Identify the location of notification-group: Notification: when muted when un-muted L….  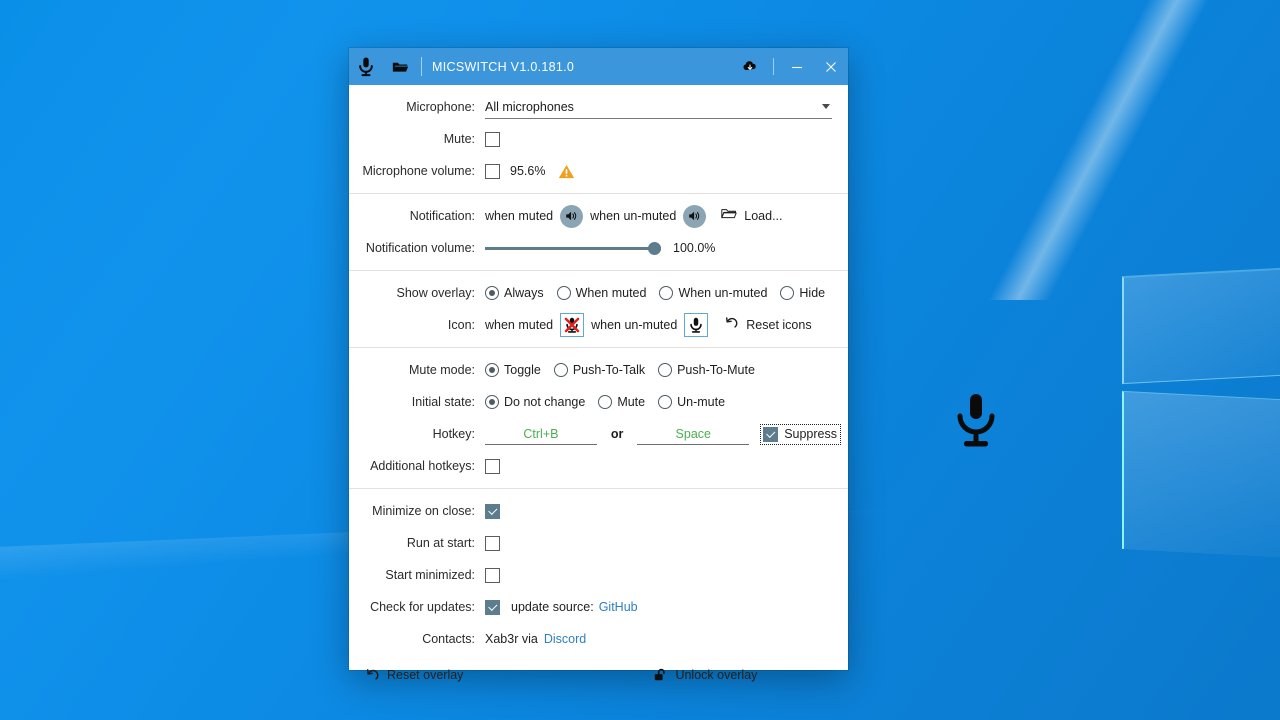
(598, 232).